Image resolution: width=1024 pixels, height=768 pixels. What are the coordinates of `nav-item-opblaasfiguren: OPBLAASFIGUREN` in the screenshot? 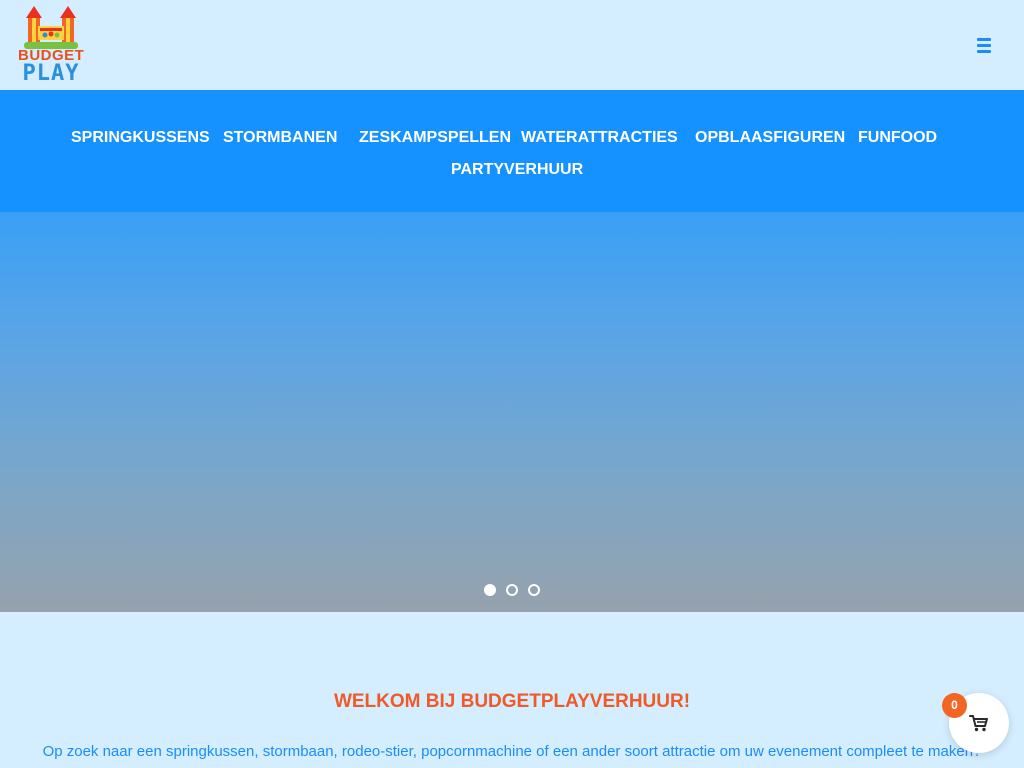 It's located at (770, 138).